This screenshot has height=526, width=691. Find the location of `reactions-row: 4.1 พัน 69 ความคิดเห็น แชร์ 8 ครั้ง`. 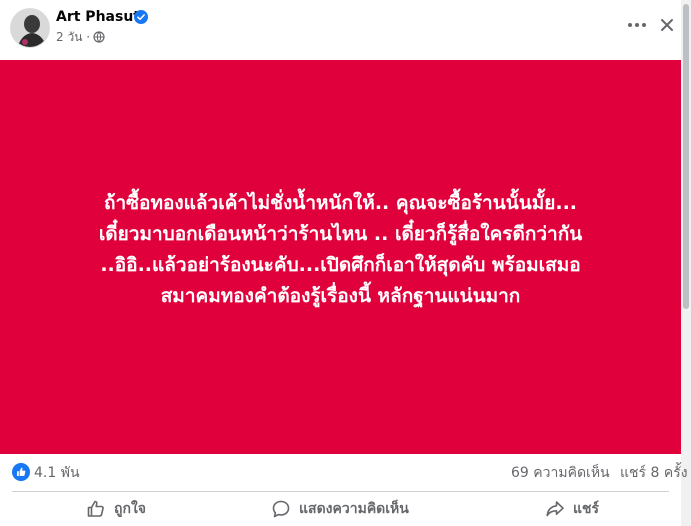

reactions-row: 4.1 พัน 69 ความคิดเห็น แชร์ 8 ครั้ง is located at coordinates (344, 471).